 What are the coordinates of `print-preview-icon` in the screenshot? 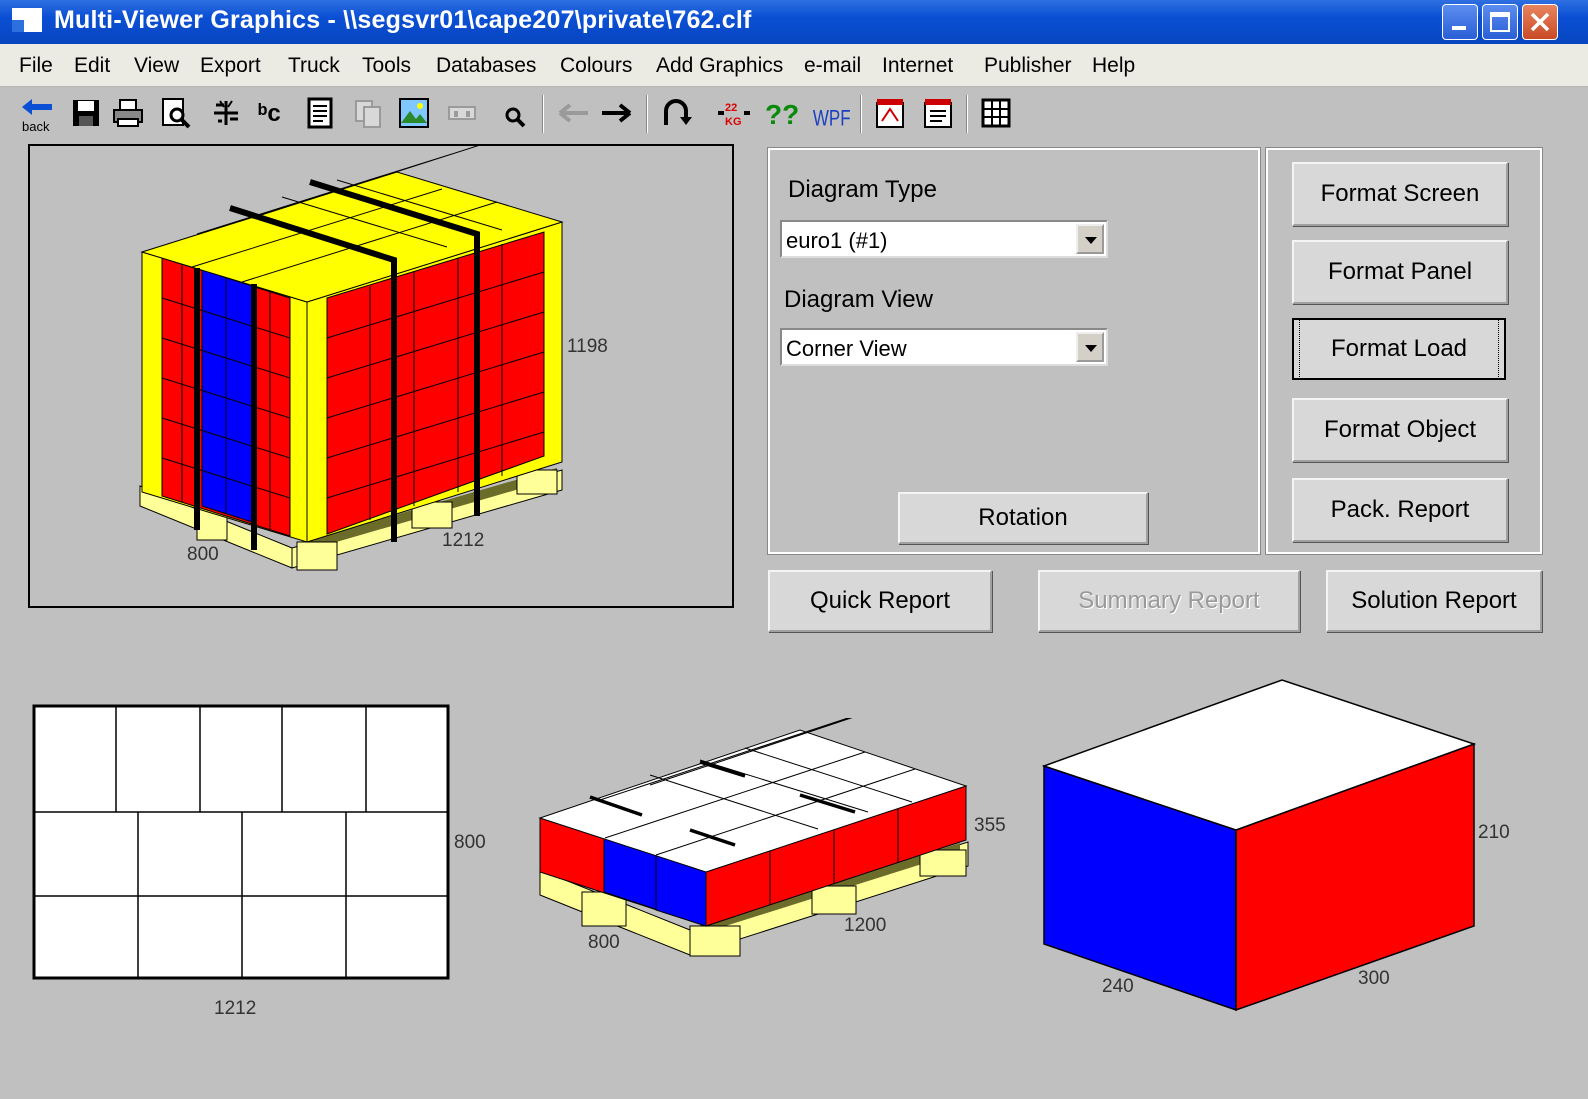 It's located at (176, 113).